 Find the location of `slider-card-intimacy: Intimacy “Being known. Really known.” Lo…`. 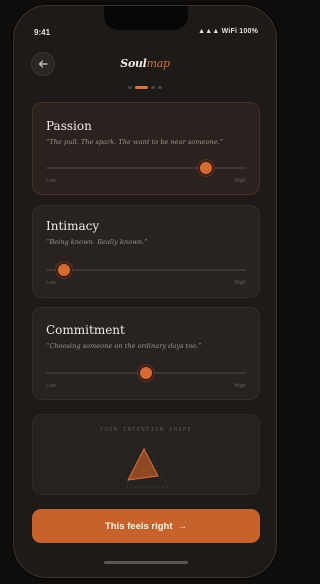

slider-card-intimacy: Intimacy “Being known. Really known.” Lo… is located at coordinates (146, 251).